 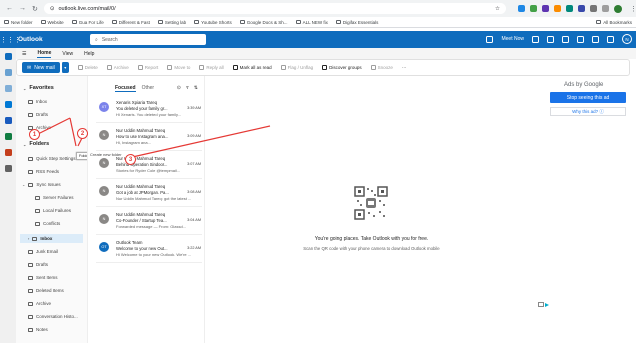 I want to click on todo-icon, so click(x=8, y=104).